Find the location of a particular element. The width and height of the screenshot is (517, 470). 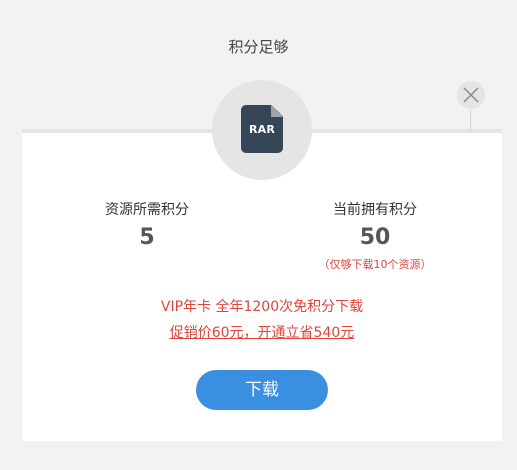

close-button is located at coordinates (471, 95).